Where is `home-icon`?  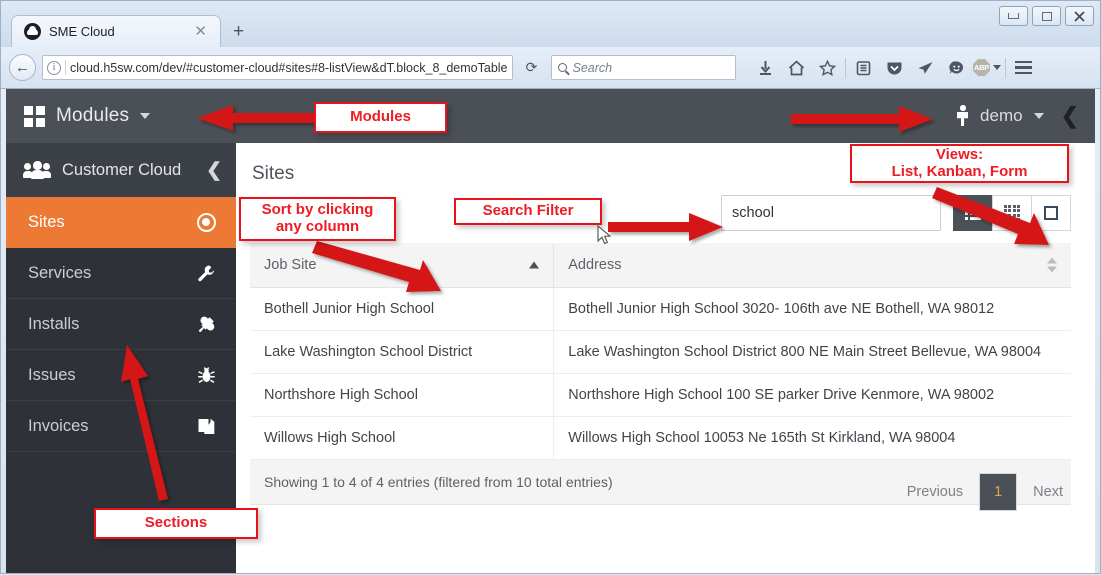
home-icon is located at coordinates (796, 68).